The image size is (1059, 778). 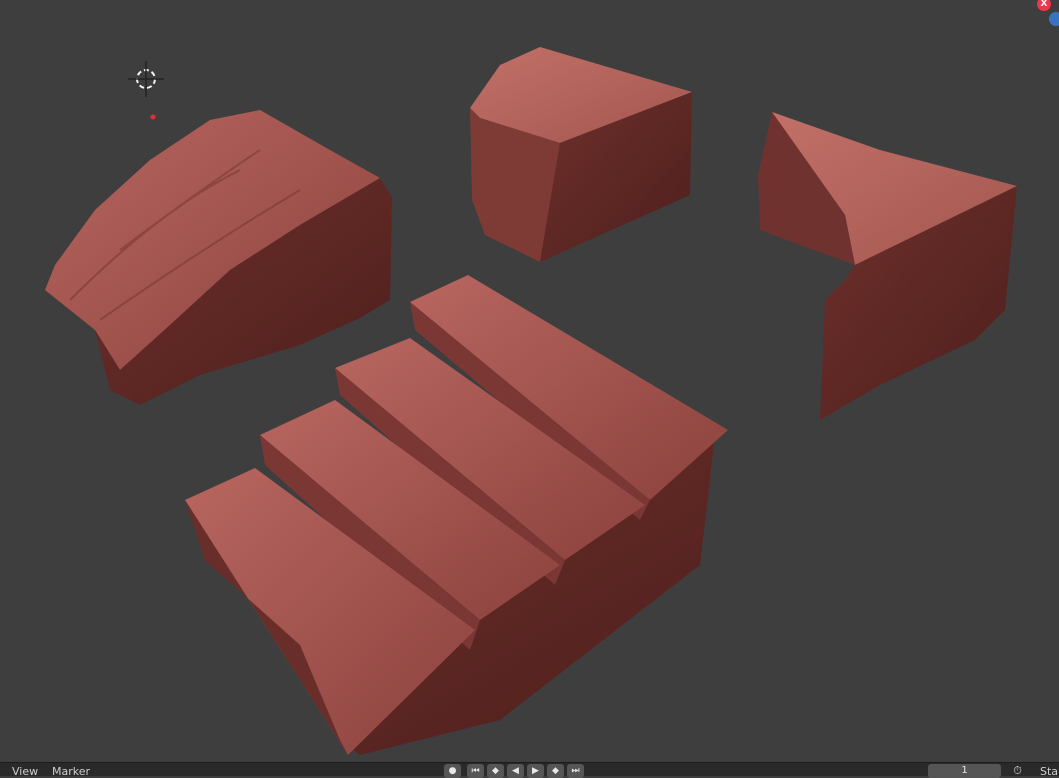 I want to click on curved-rock-block, so click(x=218, y=257).